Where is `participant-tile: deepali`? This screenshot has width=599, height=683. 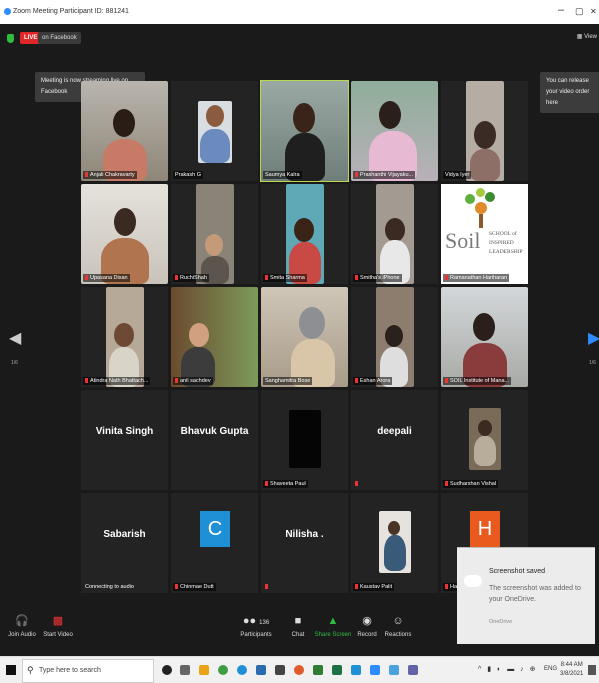
participant-tile: deepali is located at coordinates (394, 440).